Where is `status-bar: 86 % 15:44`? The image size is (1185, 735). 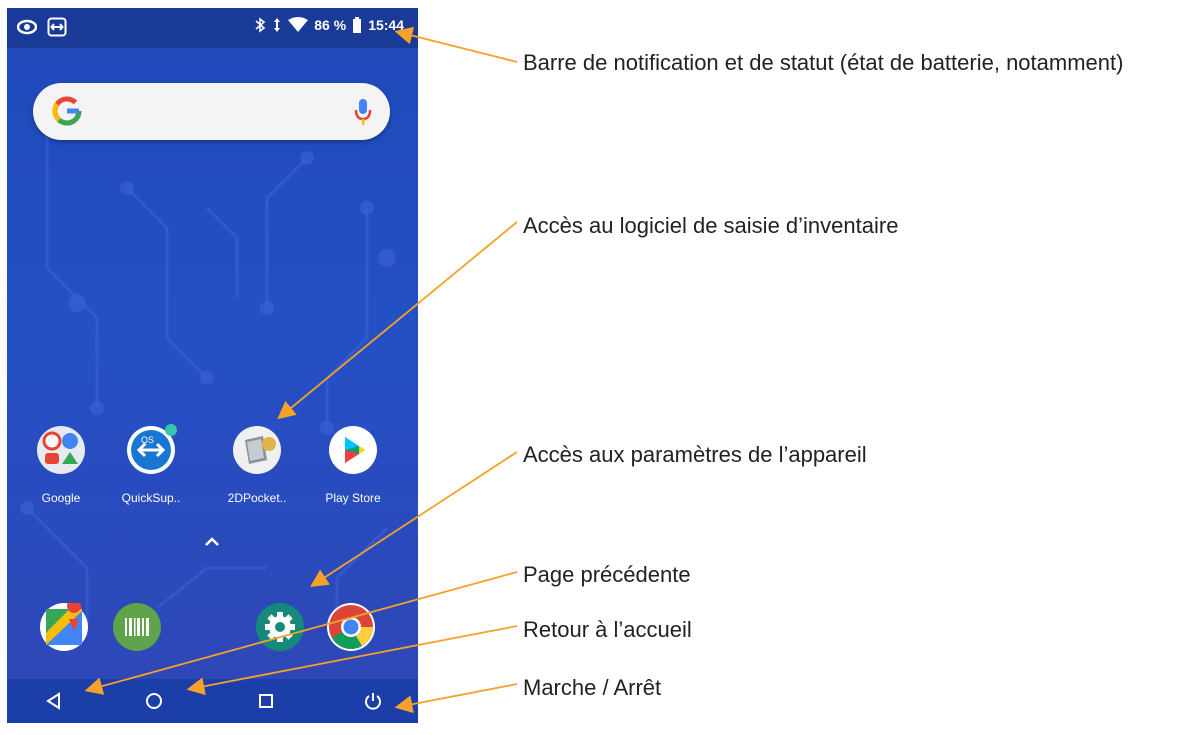 status-bar: 86 % 15:44 is located at coordinates (212, 28).